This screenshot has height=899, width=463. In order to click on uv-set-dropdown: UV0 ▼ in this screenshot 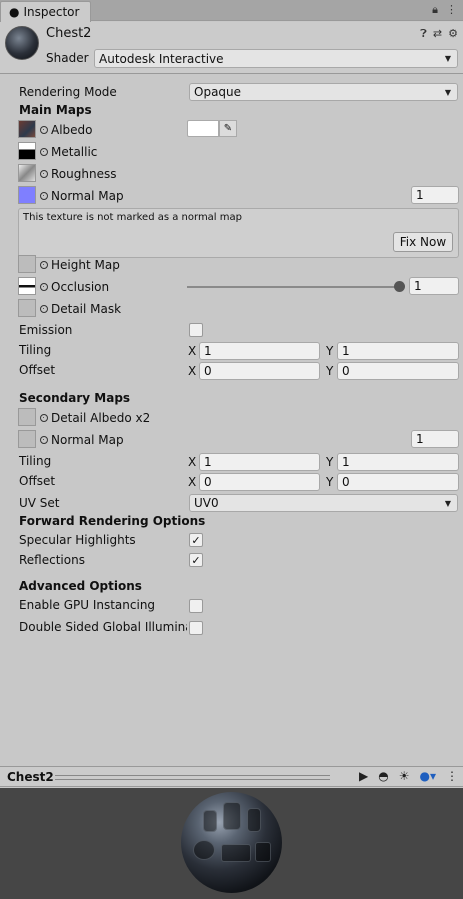, I will do `click(323, 503)`.